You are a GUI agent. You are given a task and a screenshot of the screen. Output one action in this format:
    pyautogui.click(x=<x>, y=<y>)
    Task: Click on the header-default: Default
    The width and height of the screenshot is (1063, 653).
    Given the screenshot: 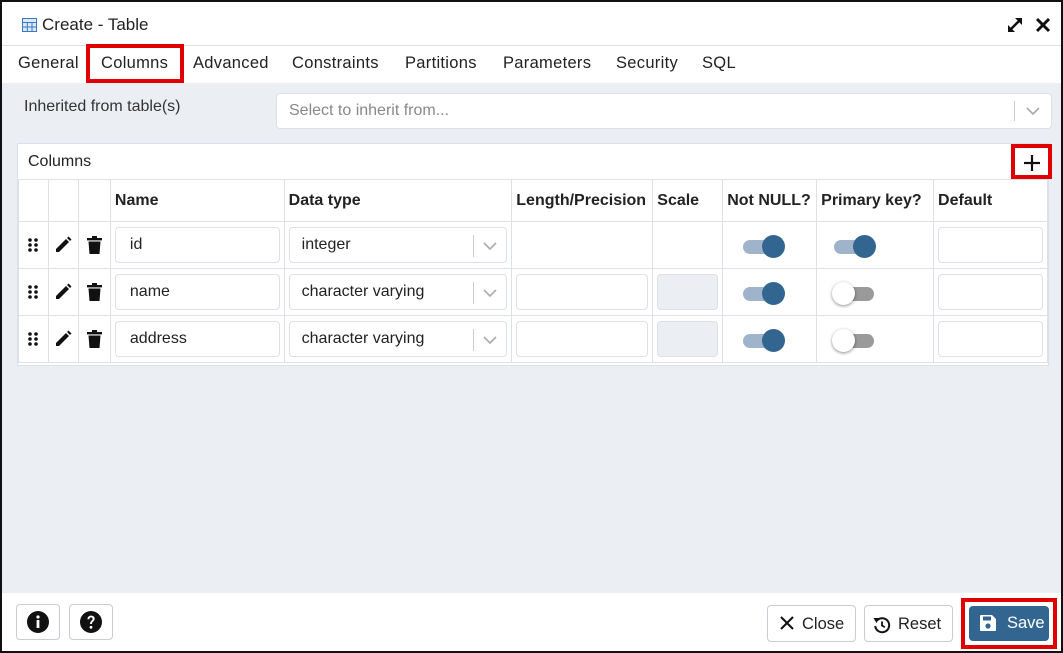 What is the action you would take?
    pyautogui.click(x=990, y=200)
    